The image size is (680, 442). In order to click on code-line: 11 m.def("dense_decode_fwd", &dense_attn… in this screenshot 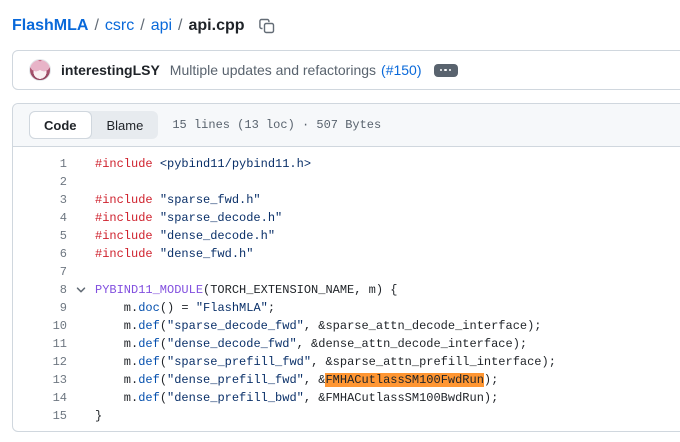, I will do `click(346, 344)`.